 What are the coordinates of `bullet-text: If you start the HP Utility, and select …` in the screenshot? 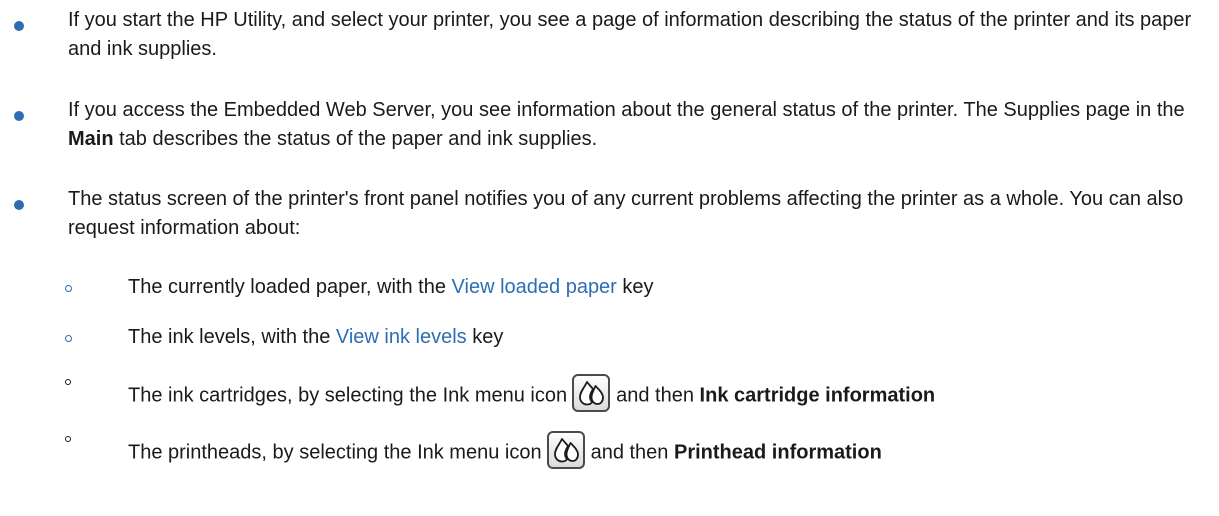 It's located at (630, 34).